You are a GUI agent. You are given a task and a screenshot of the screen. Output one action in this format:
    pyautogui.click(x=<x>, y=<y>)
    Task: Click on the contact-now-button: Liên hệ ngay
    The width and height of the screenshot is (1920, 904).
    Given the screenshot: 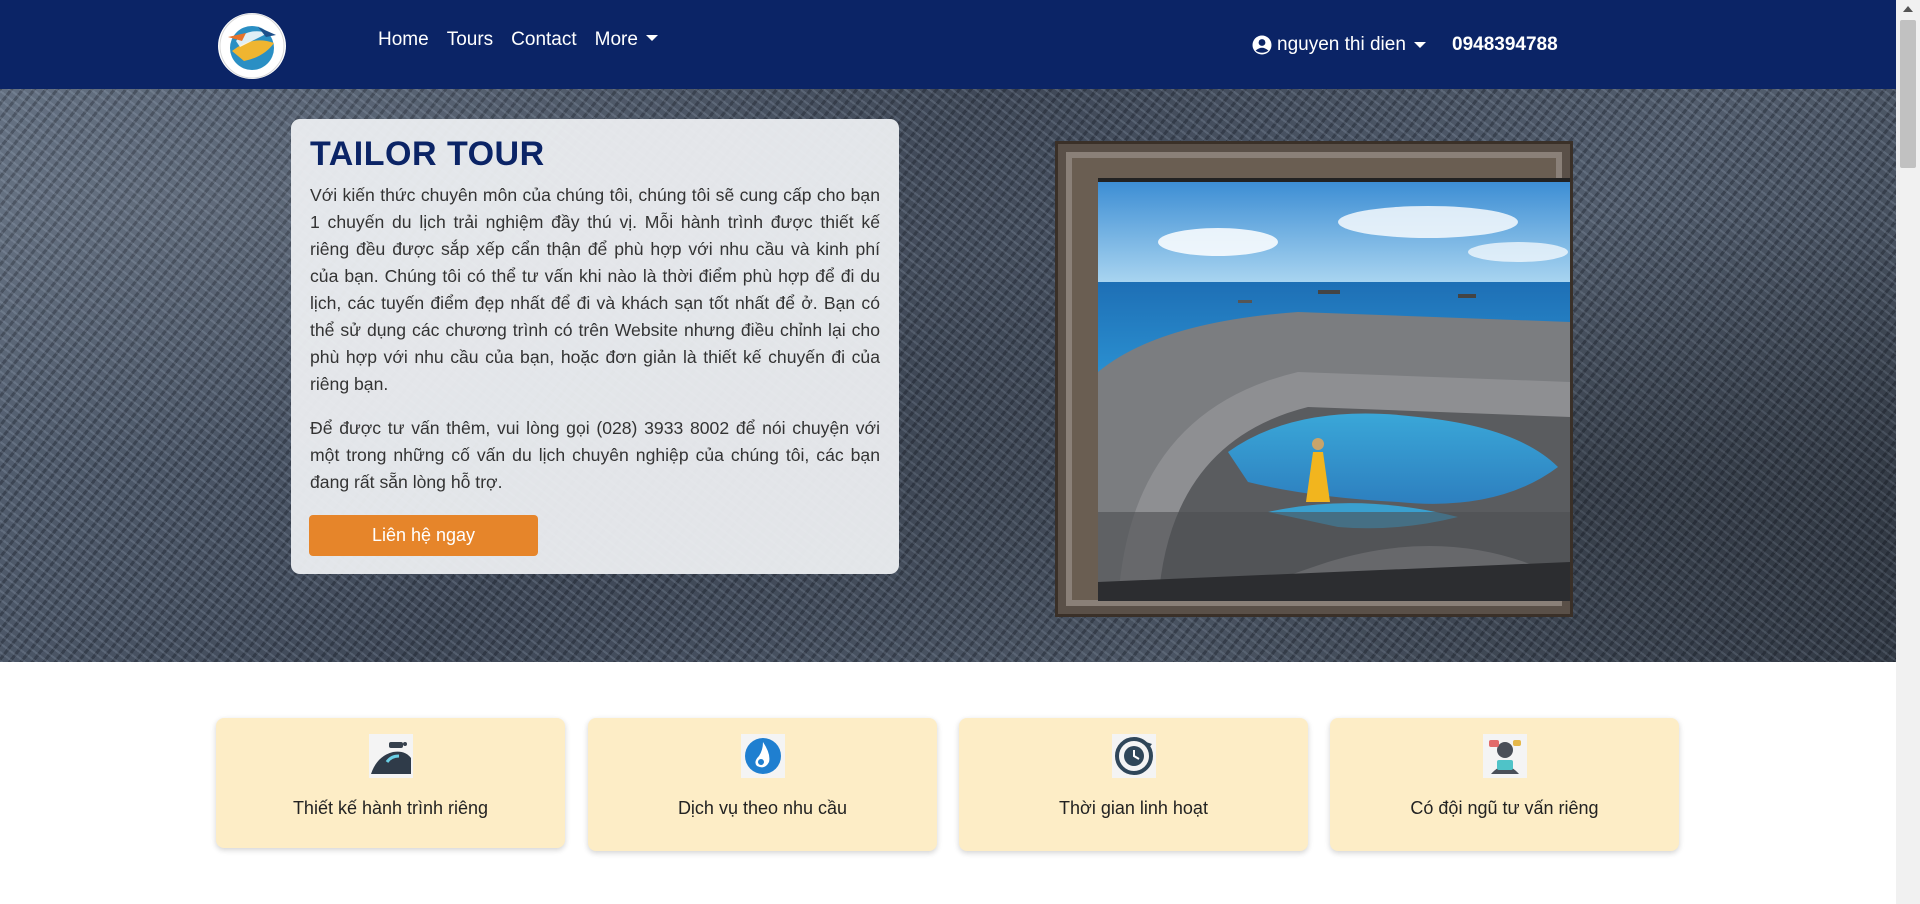 What is the action you would take?
    pyautogui.click(x=423, y=535)
    